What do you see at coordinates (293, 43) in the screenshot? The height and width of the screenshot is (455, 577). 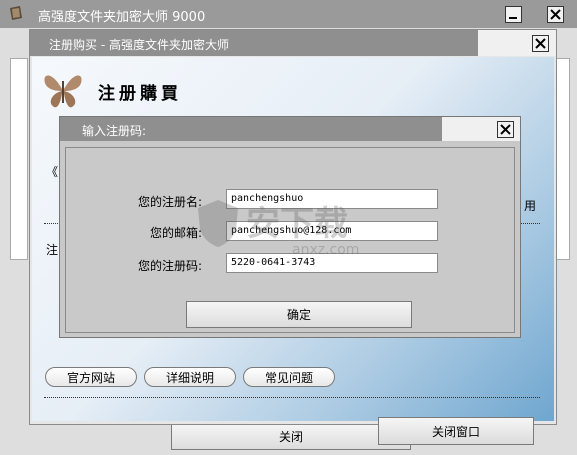 I see `purchase-titlebar: 注册购买 - 高强度文件夹加密大师` at bounding box center [293, 43].